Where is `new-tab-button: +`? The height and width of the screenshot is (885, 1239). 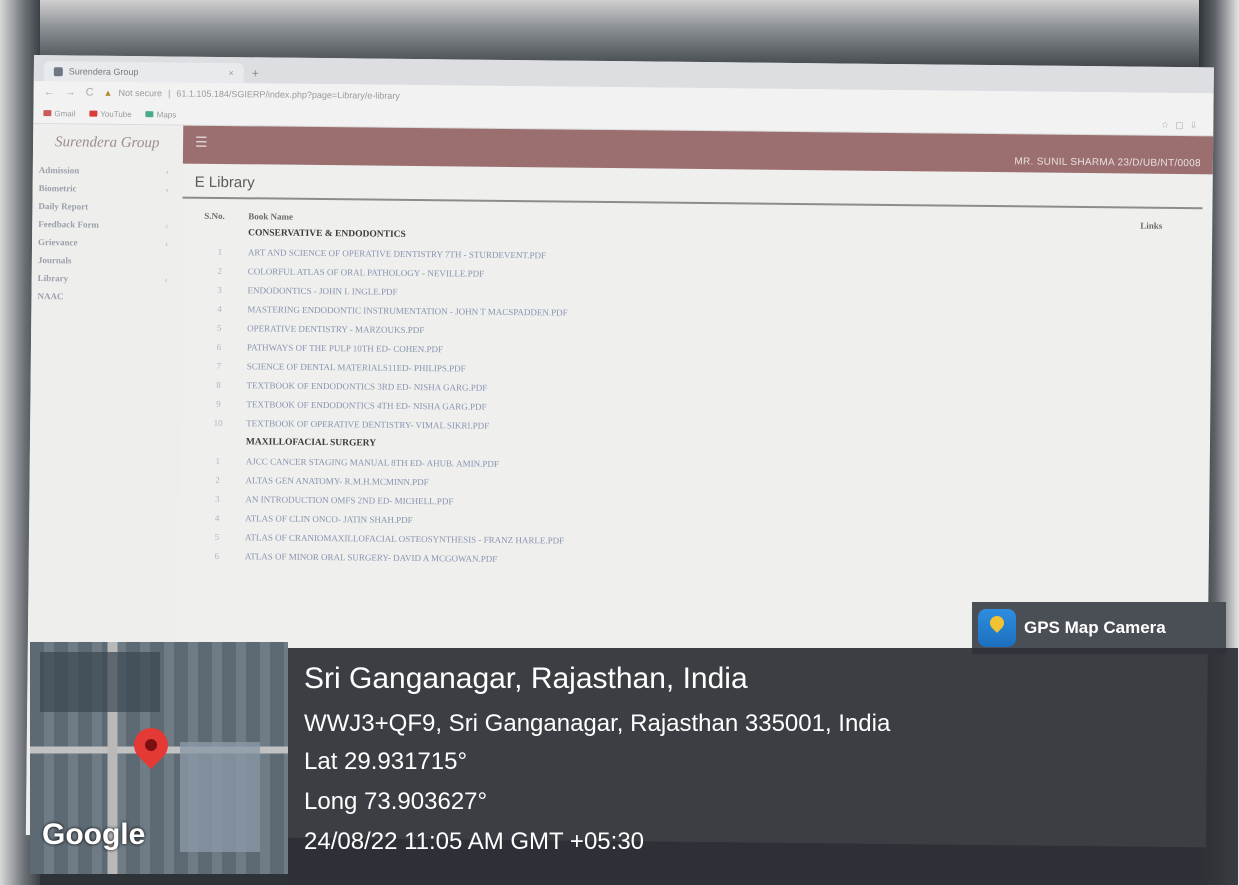
new-tab-button: + is located at coordinates (255, 73).